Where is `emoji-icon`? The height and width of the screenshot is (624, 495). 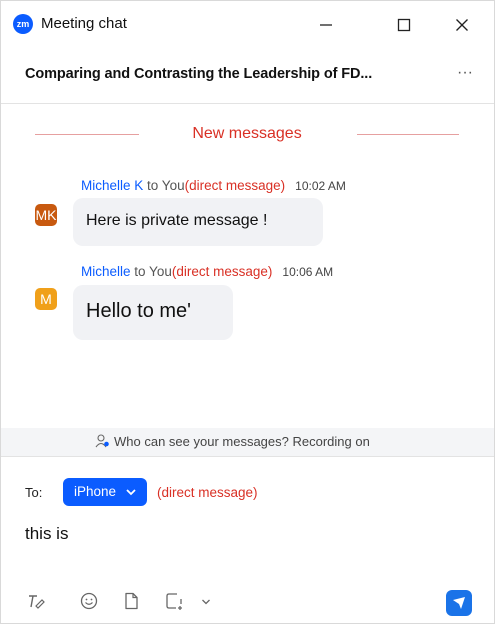
emoji-icon is located at coordinates (89, 601).